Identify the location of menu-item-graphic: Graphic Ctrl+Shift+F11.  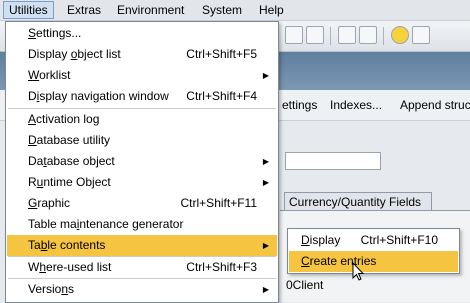
(142, 203).